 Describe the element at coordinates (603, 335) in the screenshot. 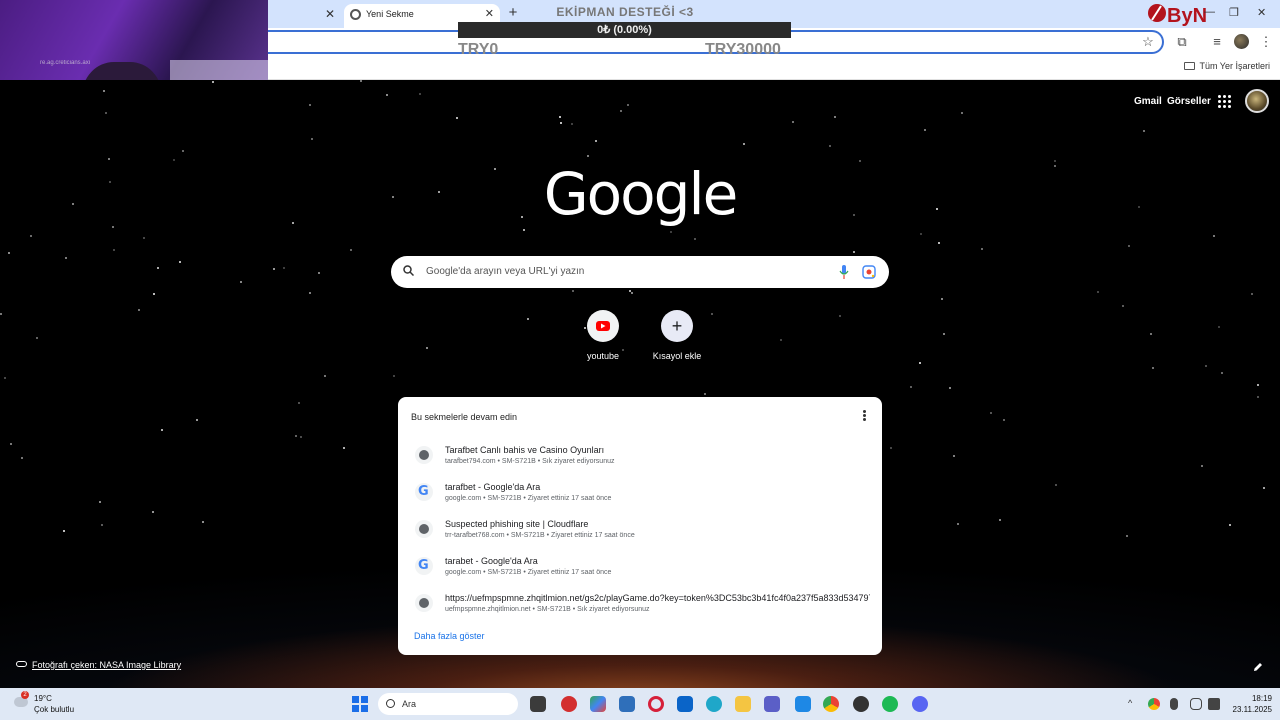

I see `shortcut-youtube: youtube` at that location.